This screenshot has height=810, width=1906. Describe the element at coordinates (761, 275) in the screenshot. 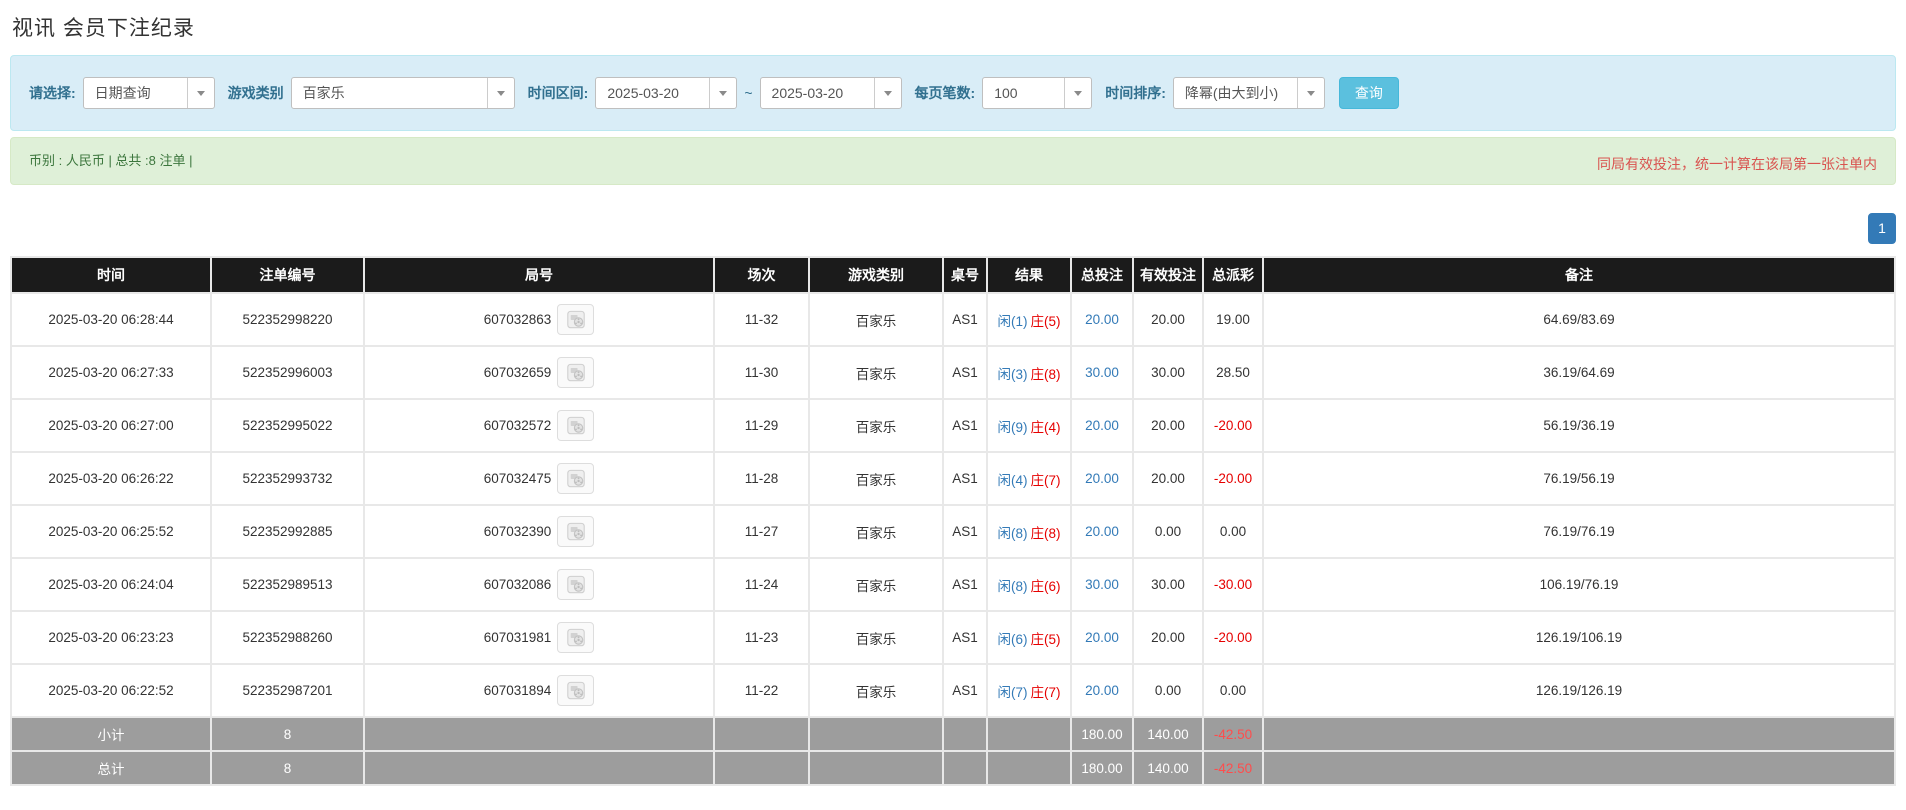

I see `col-session: 场次` at that location.